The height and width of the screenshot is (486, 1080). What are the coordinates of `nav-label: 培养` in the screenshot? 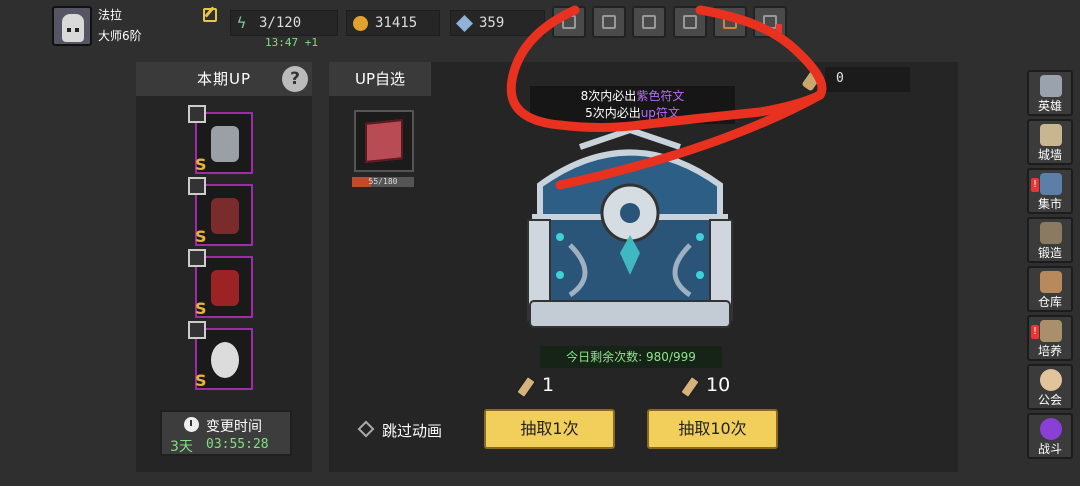 It's located at (1049, 351).